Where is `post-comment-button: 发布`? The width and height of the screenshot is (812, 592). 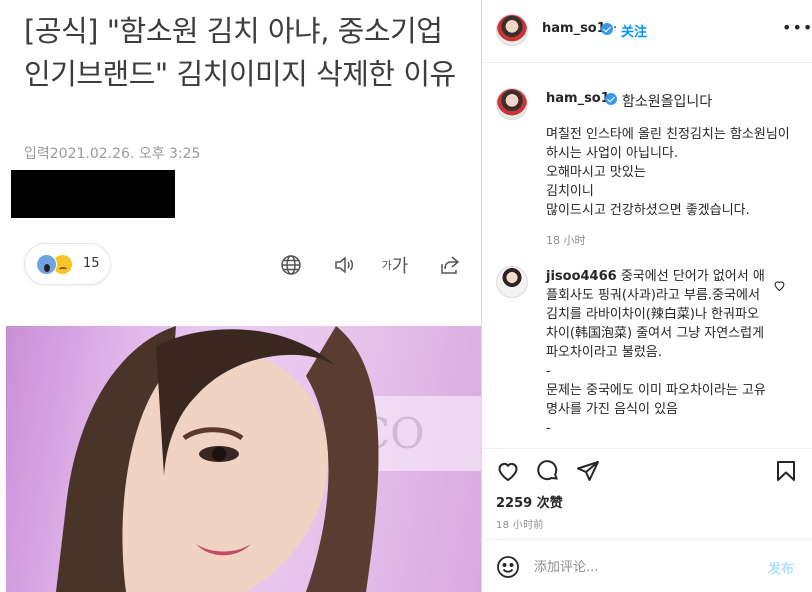
post-comment-button: 发布 is located at coordinates (781, 567).